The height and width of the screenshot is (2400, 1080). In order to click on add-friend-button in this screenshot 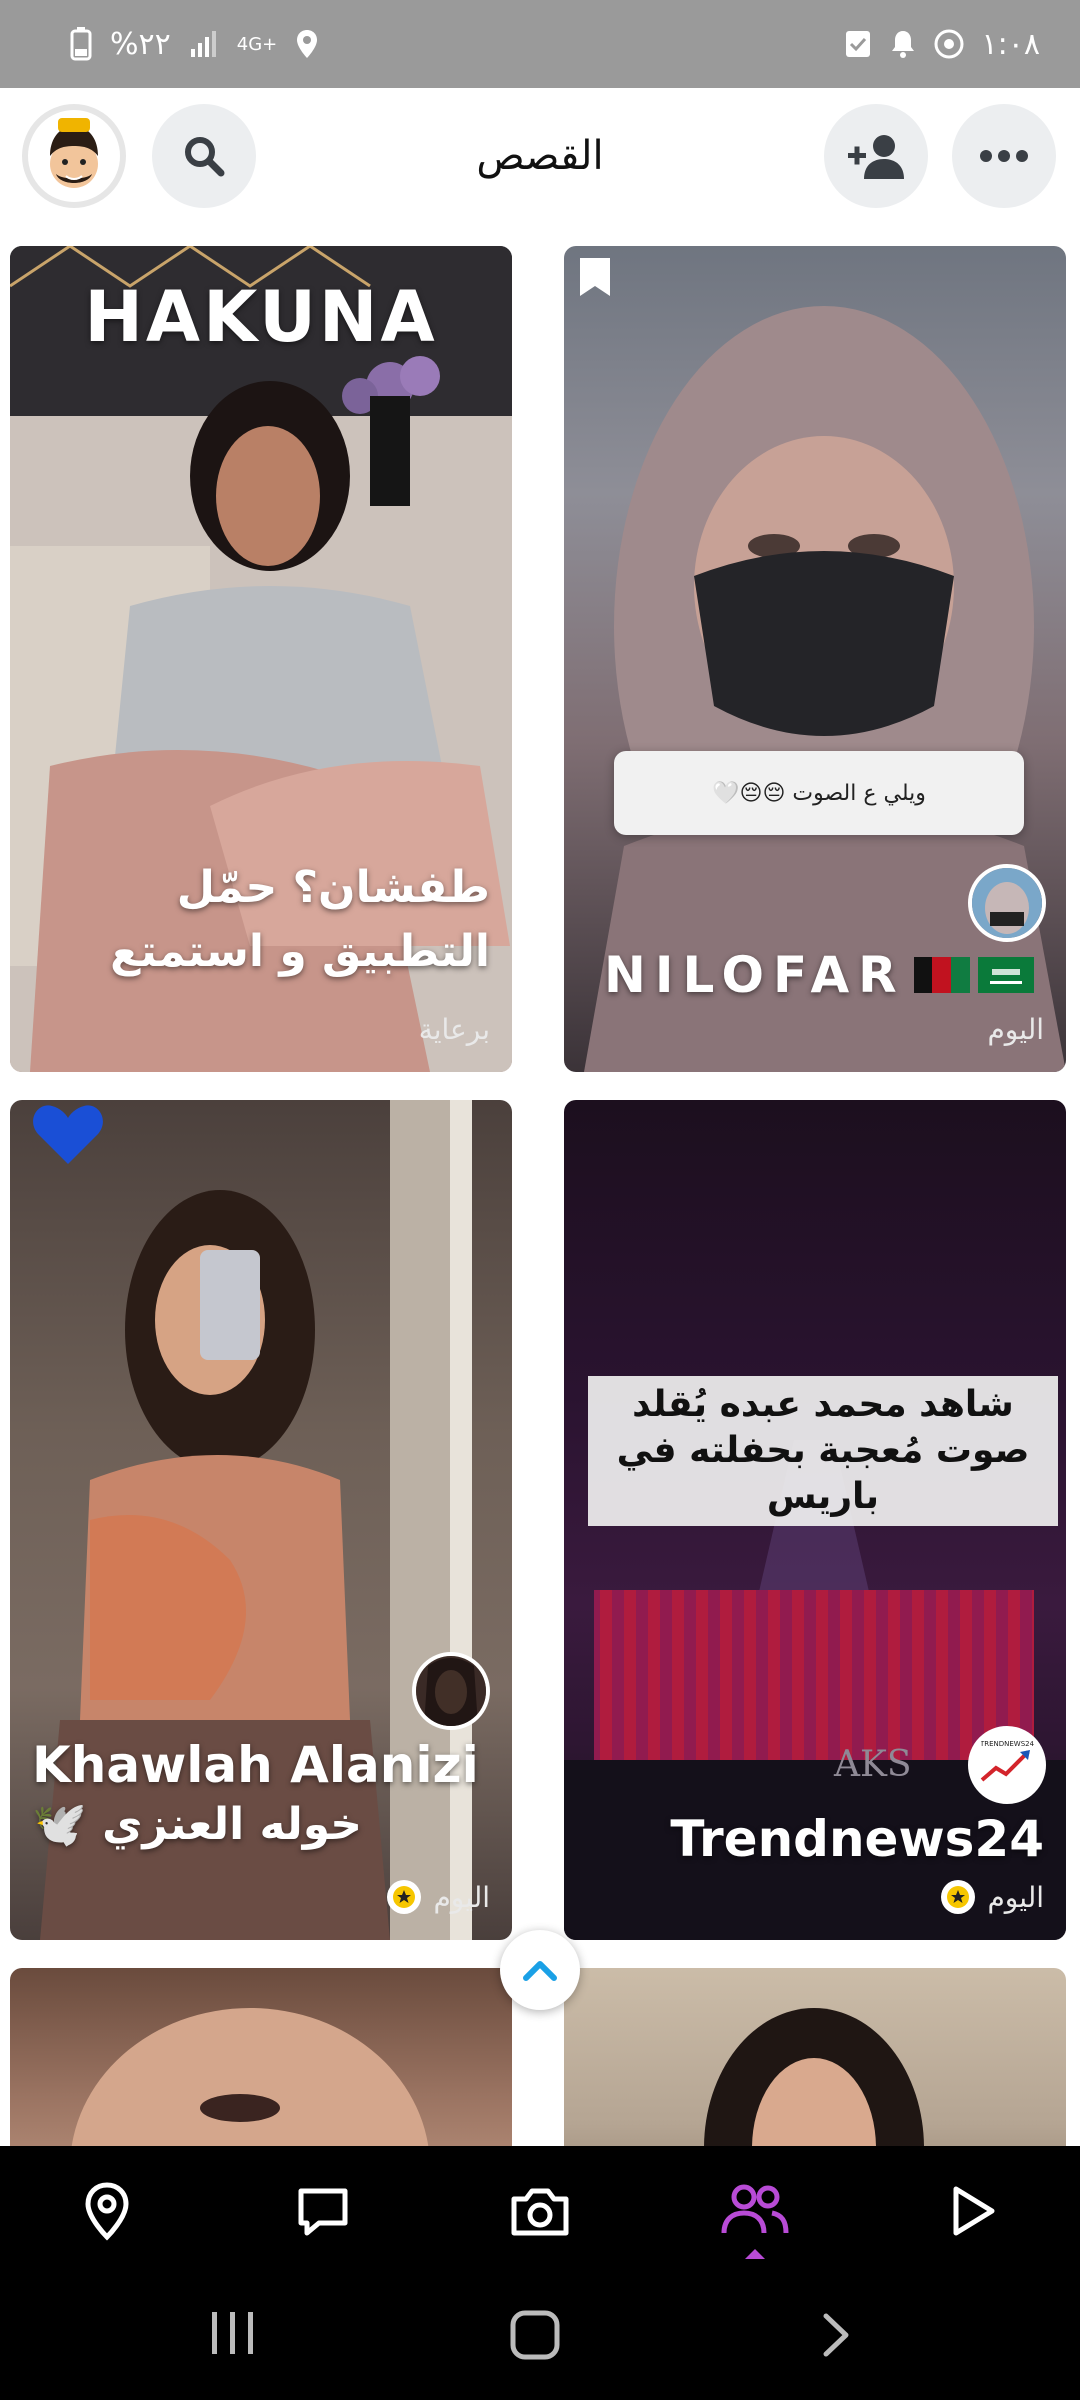, I will do `click(876, 156)`.